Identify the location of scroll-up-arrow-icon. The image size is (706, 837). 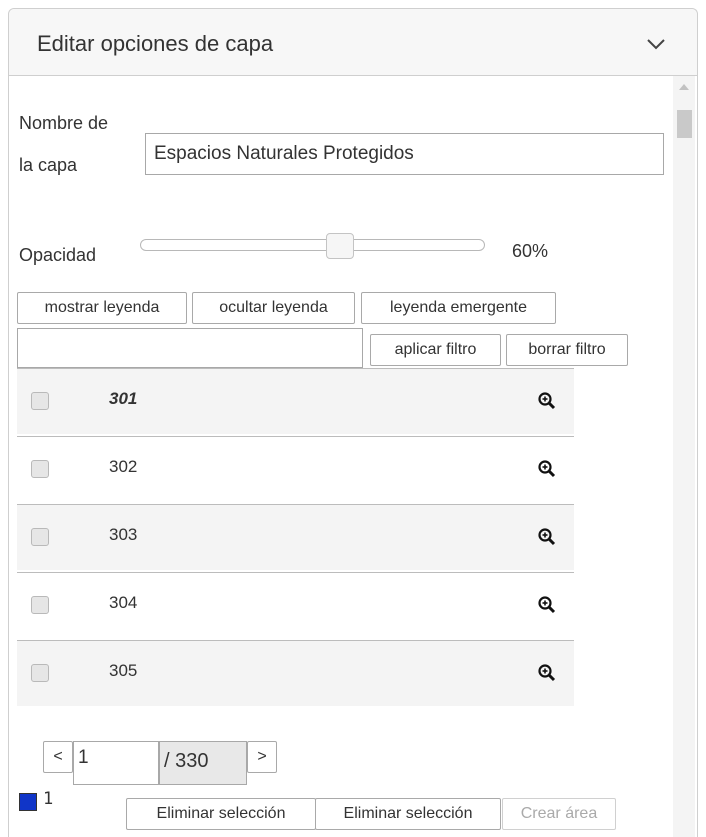
(684, 87).